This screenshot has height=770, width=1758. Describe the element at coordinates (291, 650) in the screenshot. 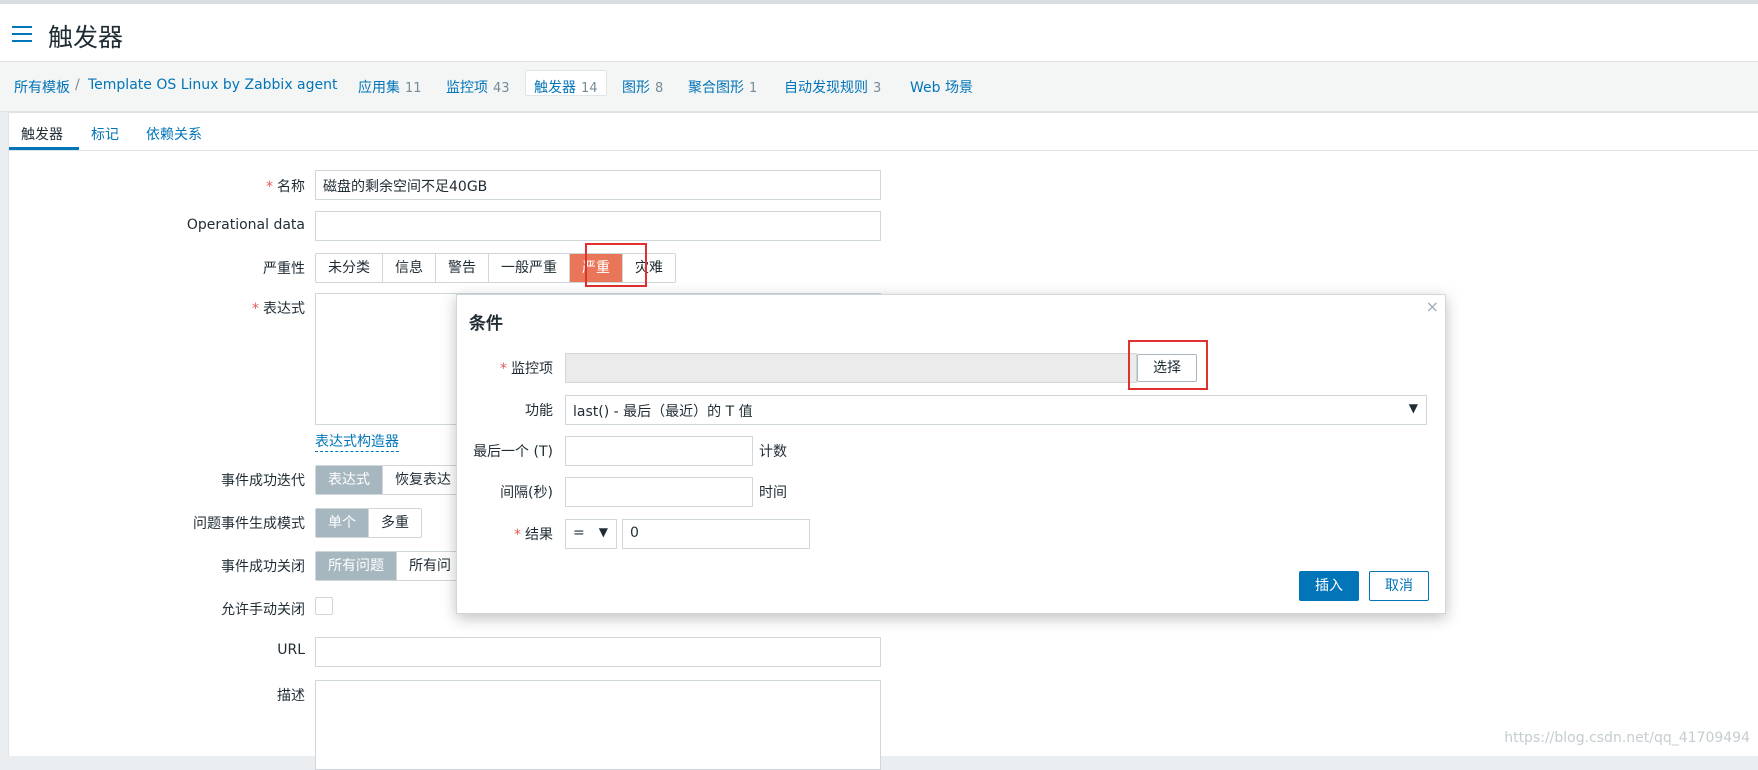

I see `url-label: URL` at that location.